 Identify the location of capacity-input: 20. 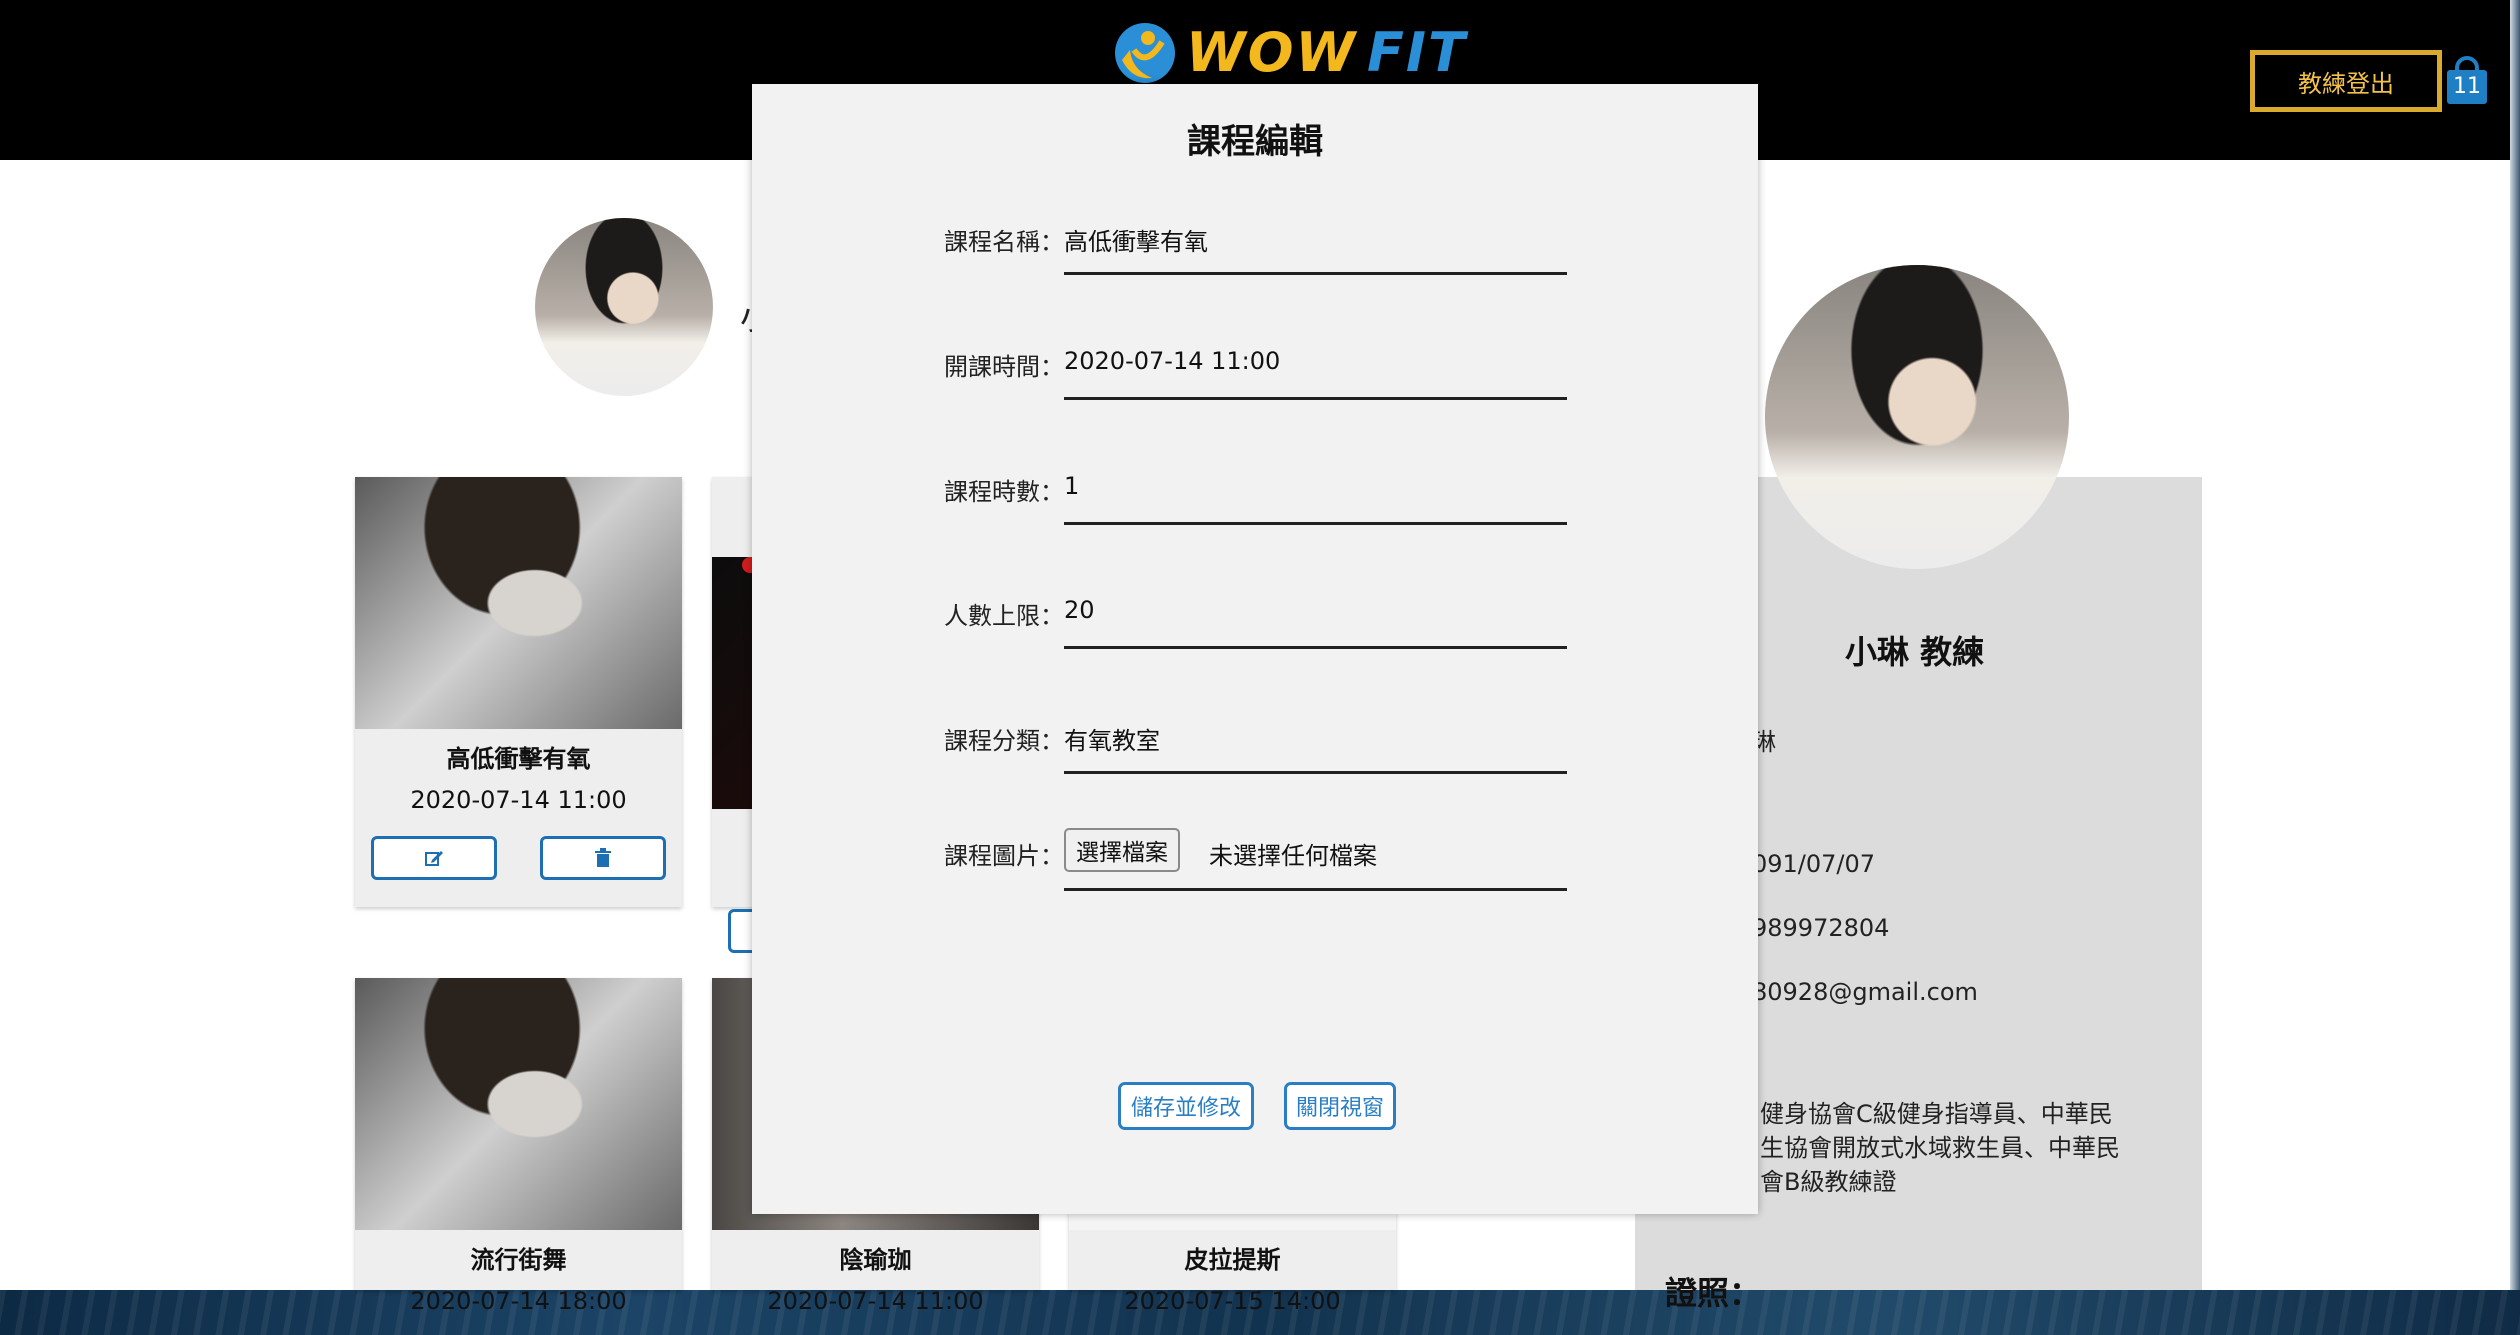
(1079, 610).